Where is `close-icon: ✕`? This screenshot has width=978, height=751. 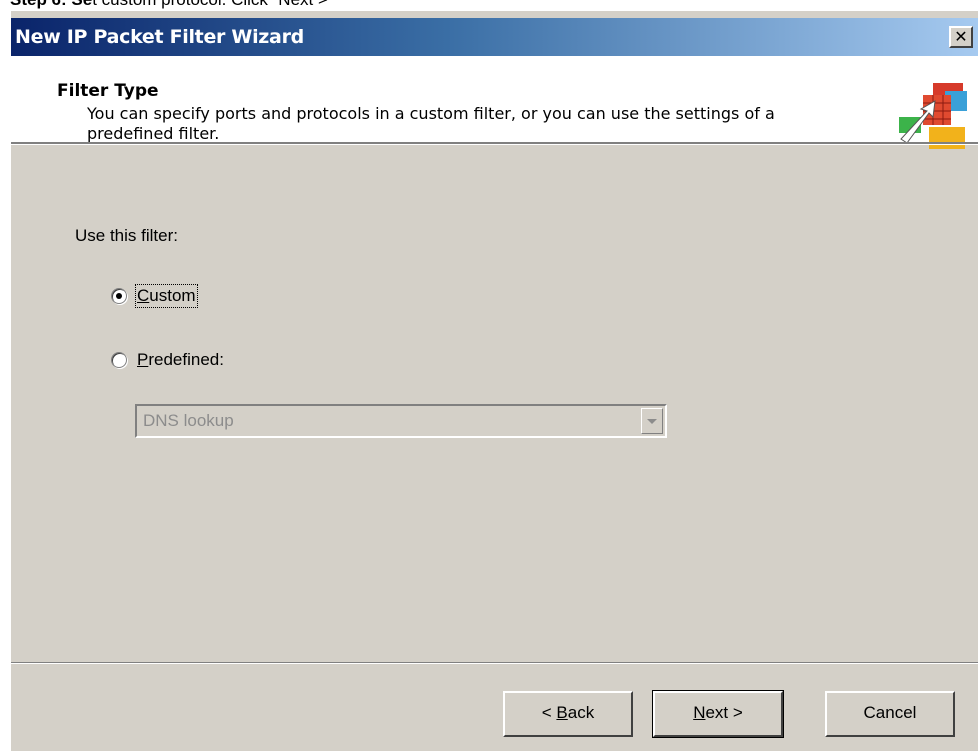 close-icon: ✕ is located at coordinates (961, 36).